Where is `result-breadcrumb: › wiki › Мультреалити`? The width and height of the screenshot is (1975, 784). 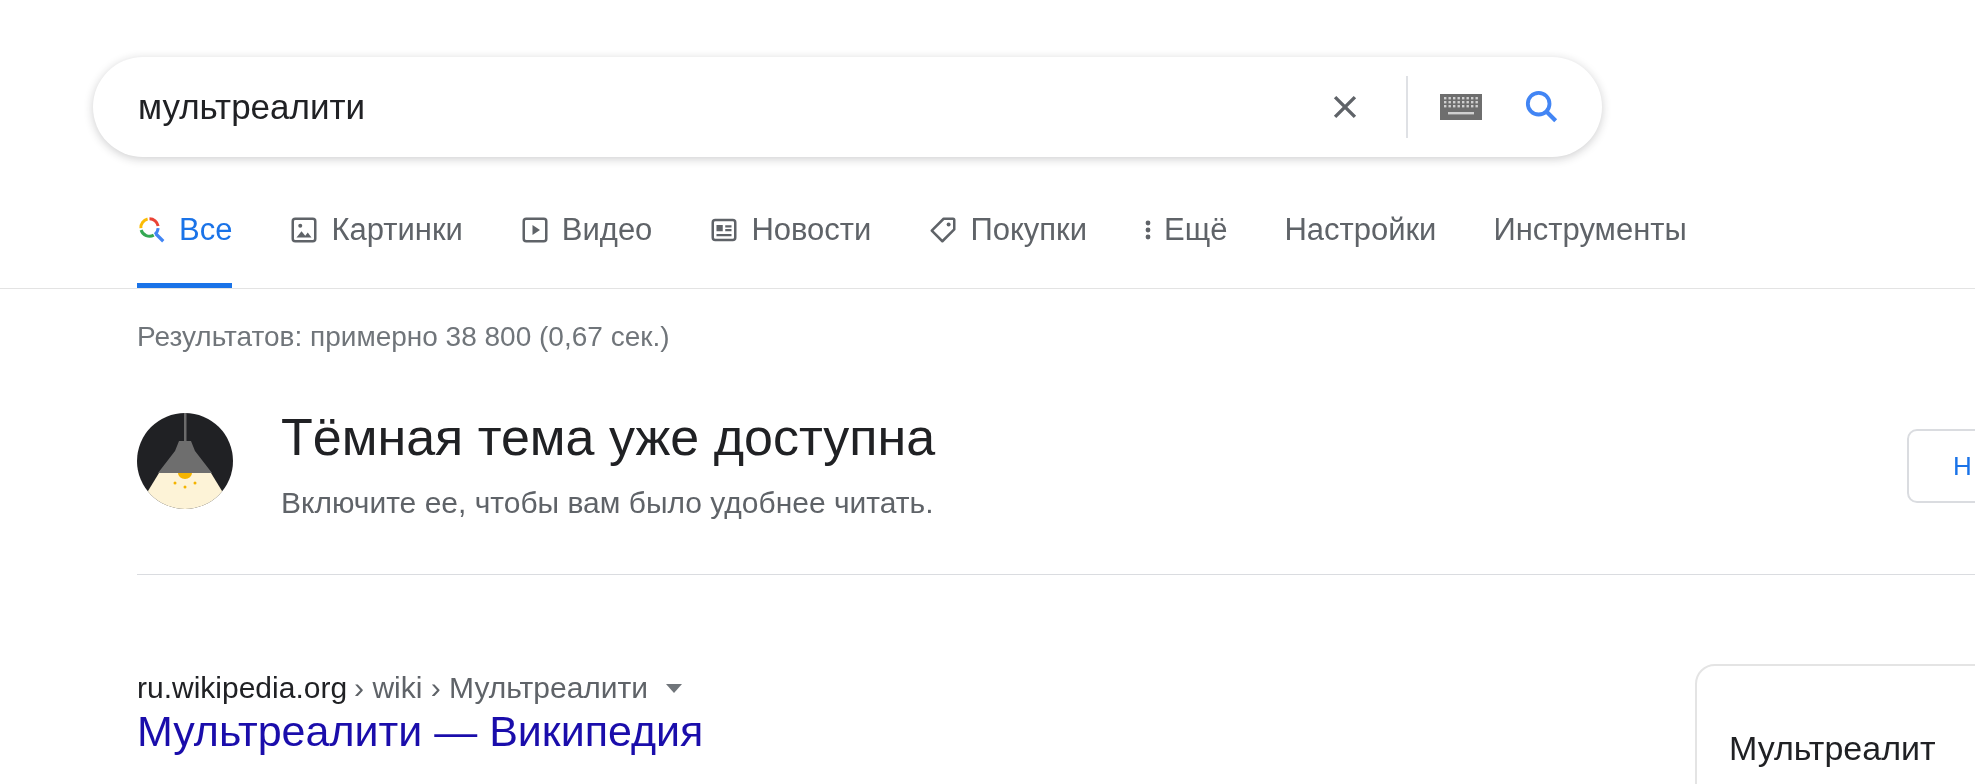
result-breadcrumb: › wiki › Мультреалити is located at coordinates (501, 688).